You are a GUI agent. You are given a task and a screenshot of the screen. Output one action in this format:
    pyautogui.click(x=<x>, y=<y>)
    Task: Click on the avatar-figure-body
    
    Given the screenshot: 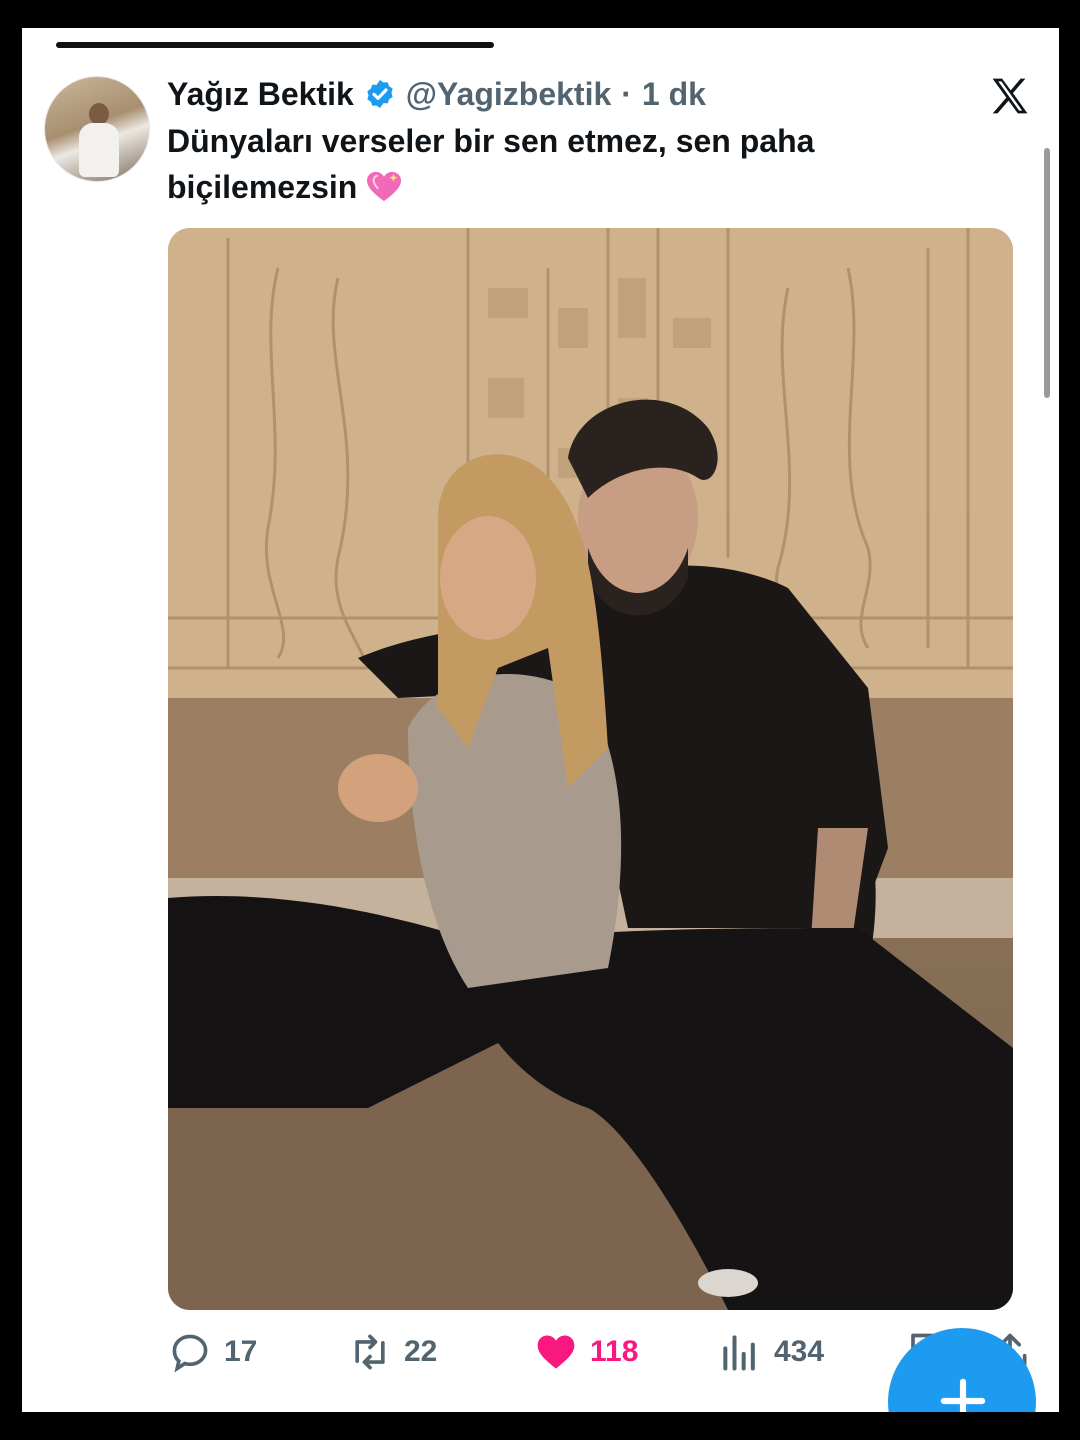 What is the action you would take?
    pyautogui.click(x=99, y=150)
    